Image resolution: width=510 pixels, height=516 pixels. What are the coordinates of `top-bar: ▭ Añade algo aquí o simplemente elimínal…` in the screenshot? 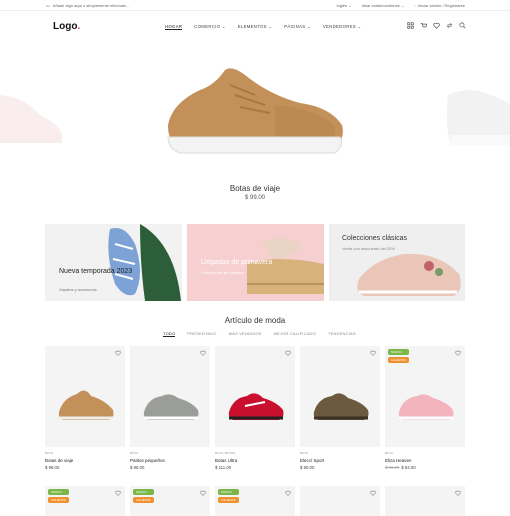 It's located at (255, 5).